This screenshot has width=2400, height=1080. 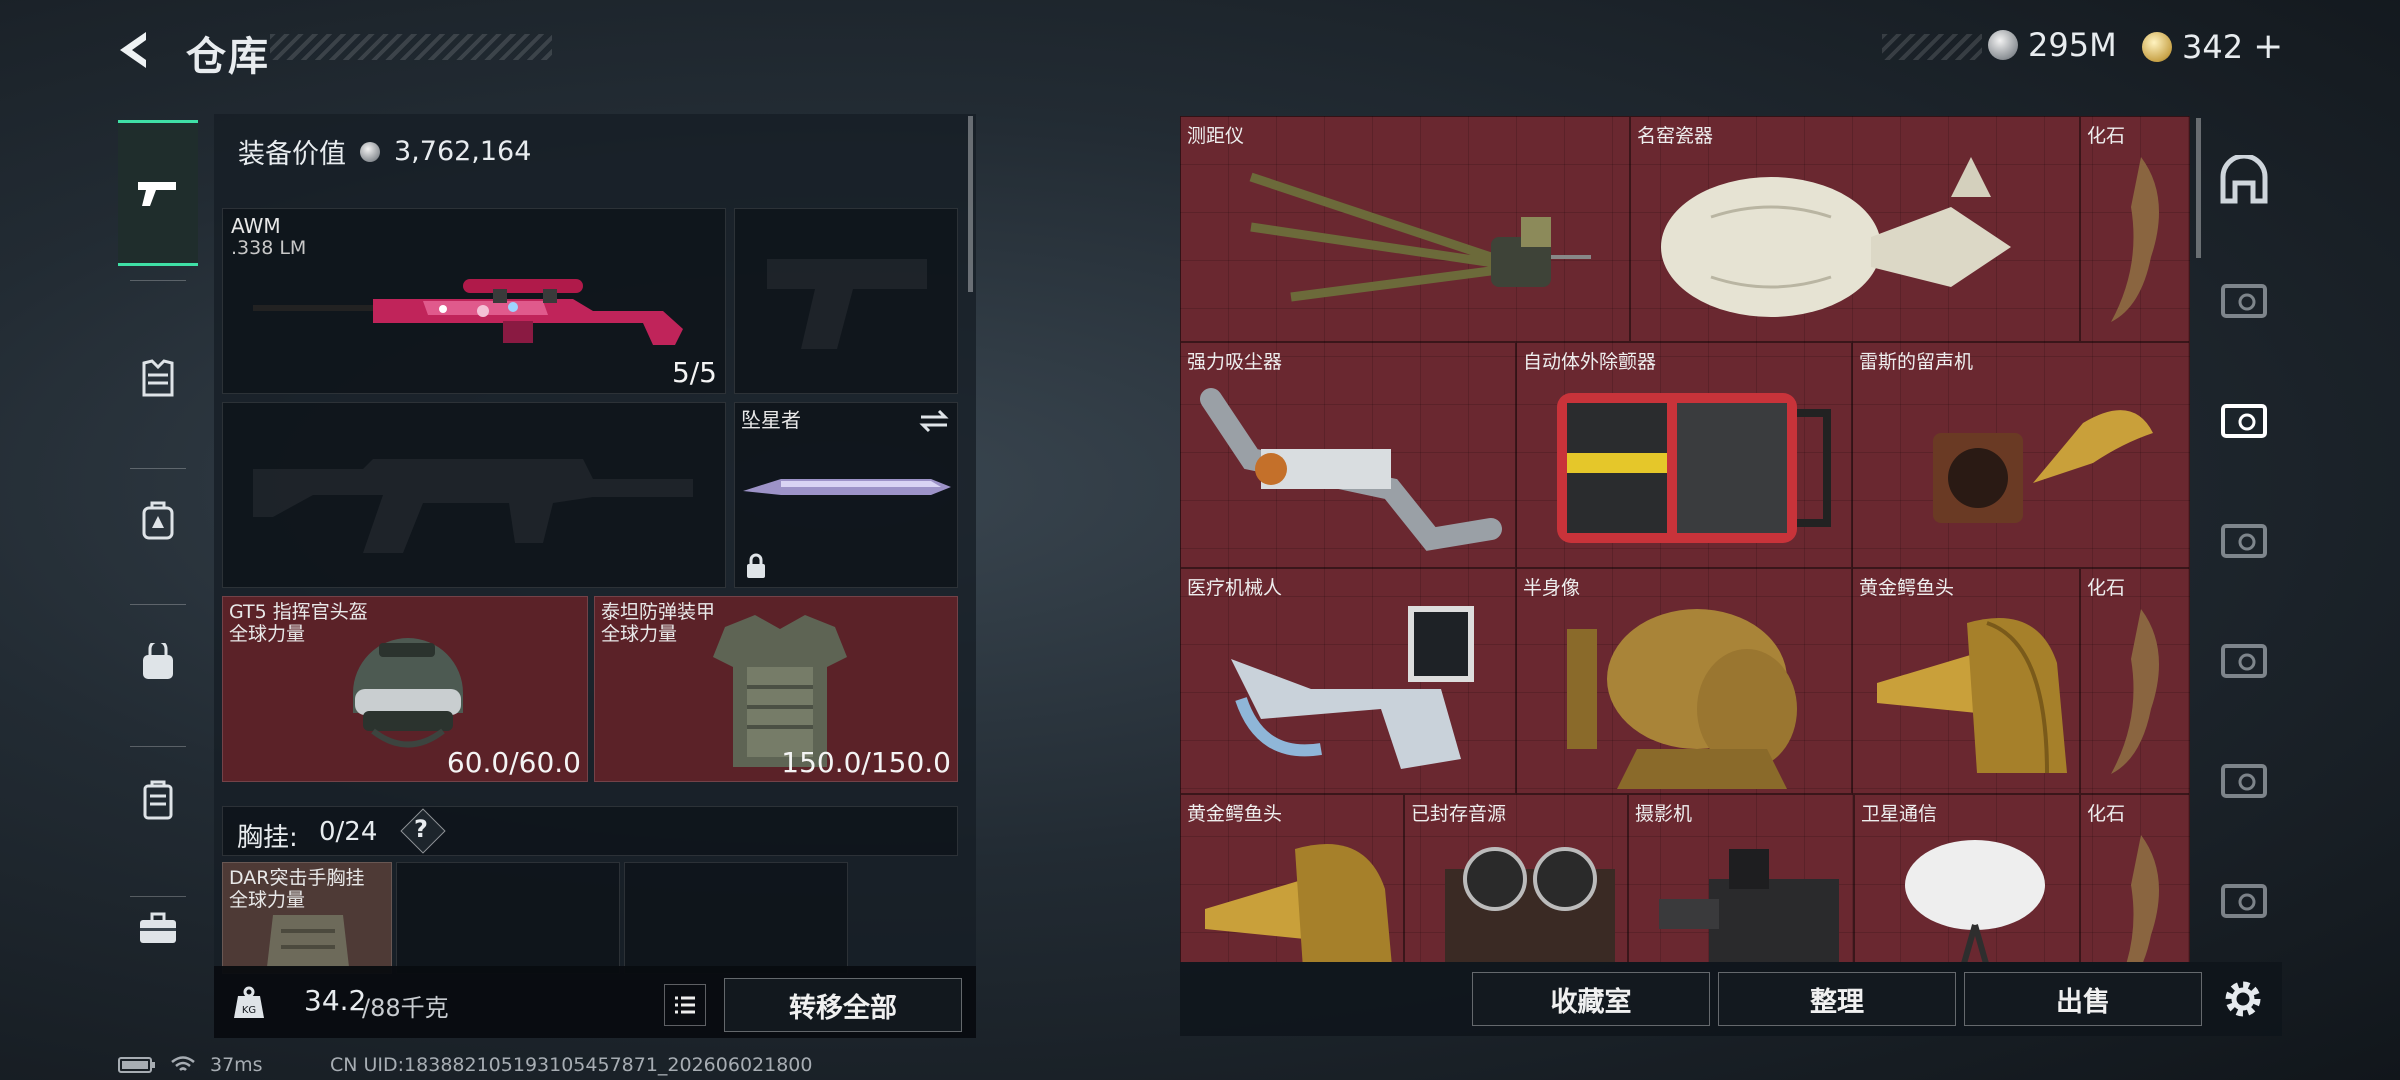 What do you see at coordinates (1837, 999) in the screenshot?
I see `sort-button: 整理` at bounding box center [1837, 999].